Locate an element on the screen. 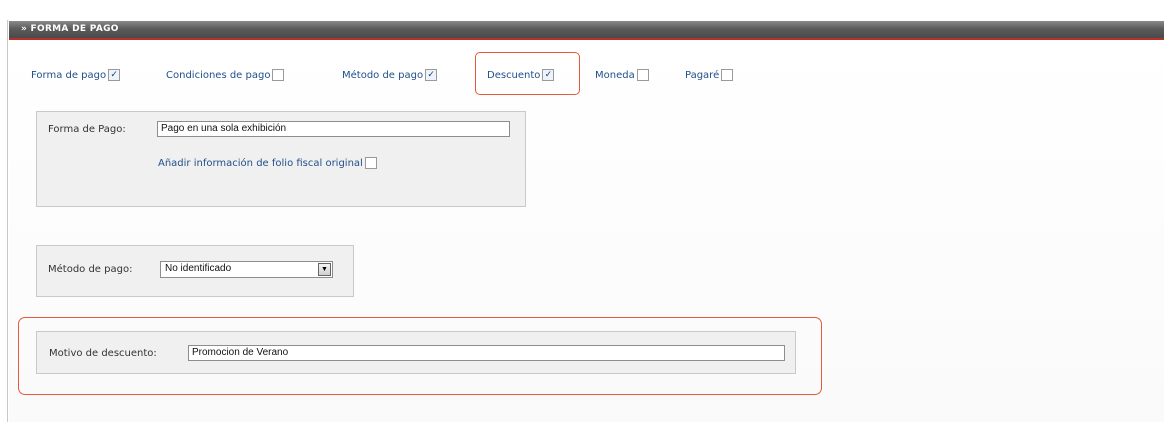  option-metodo-de-pago: Método de pago ✓ is located at coordinates (390, 75).